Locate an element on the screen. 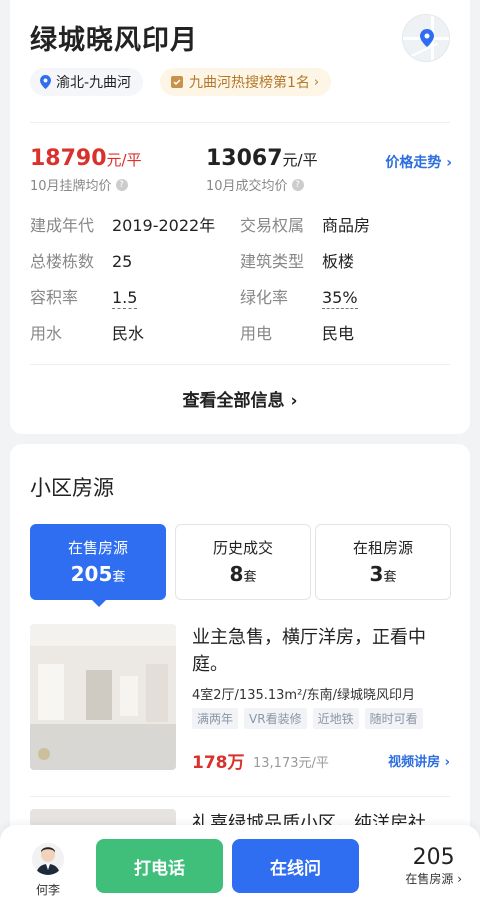 The image size is (480, 907). deal-price-label: 10月成交均价 is located at coordinates (247, 186).